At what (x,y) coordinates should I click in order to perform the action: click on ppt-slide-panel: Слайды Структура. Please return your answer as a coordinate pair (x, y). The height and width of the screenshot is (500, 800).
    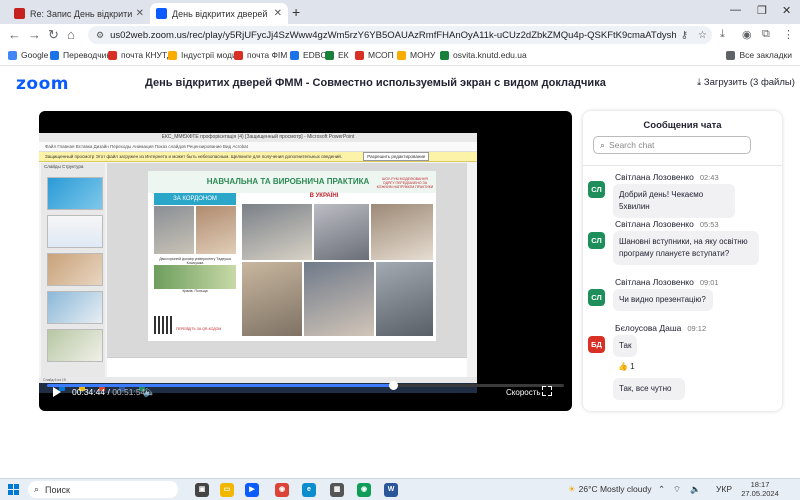
    Looking at the image, I should click on (73, 270).